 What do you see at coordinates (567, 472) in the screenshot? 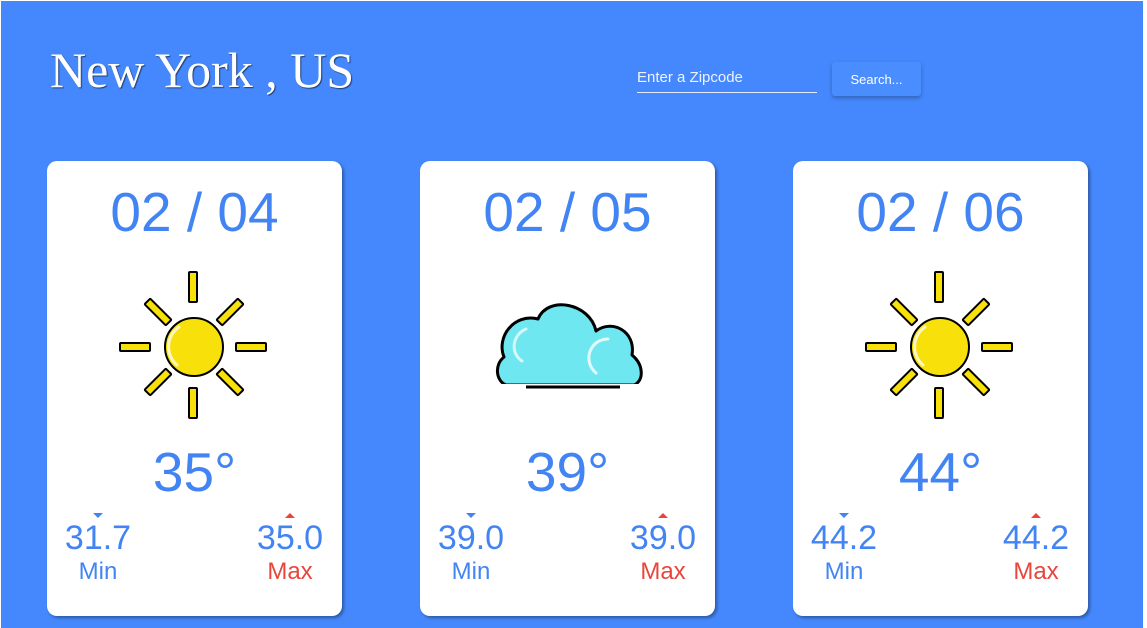
I see `forecast-temperature: 39°` at bounding box center [567, 472].